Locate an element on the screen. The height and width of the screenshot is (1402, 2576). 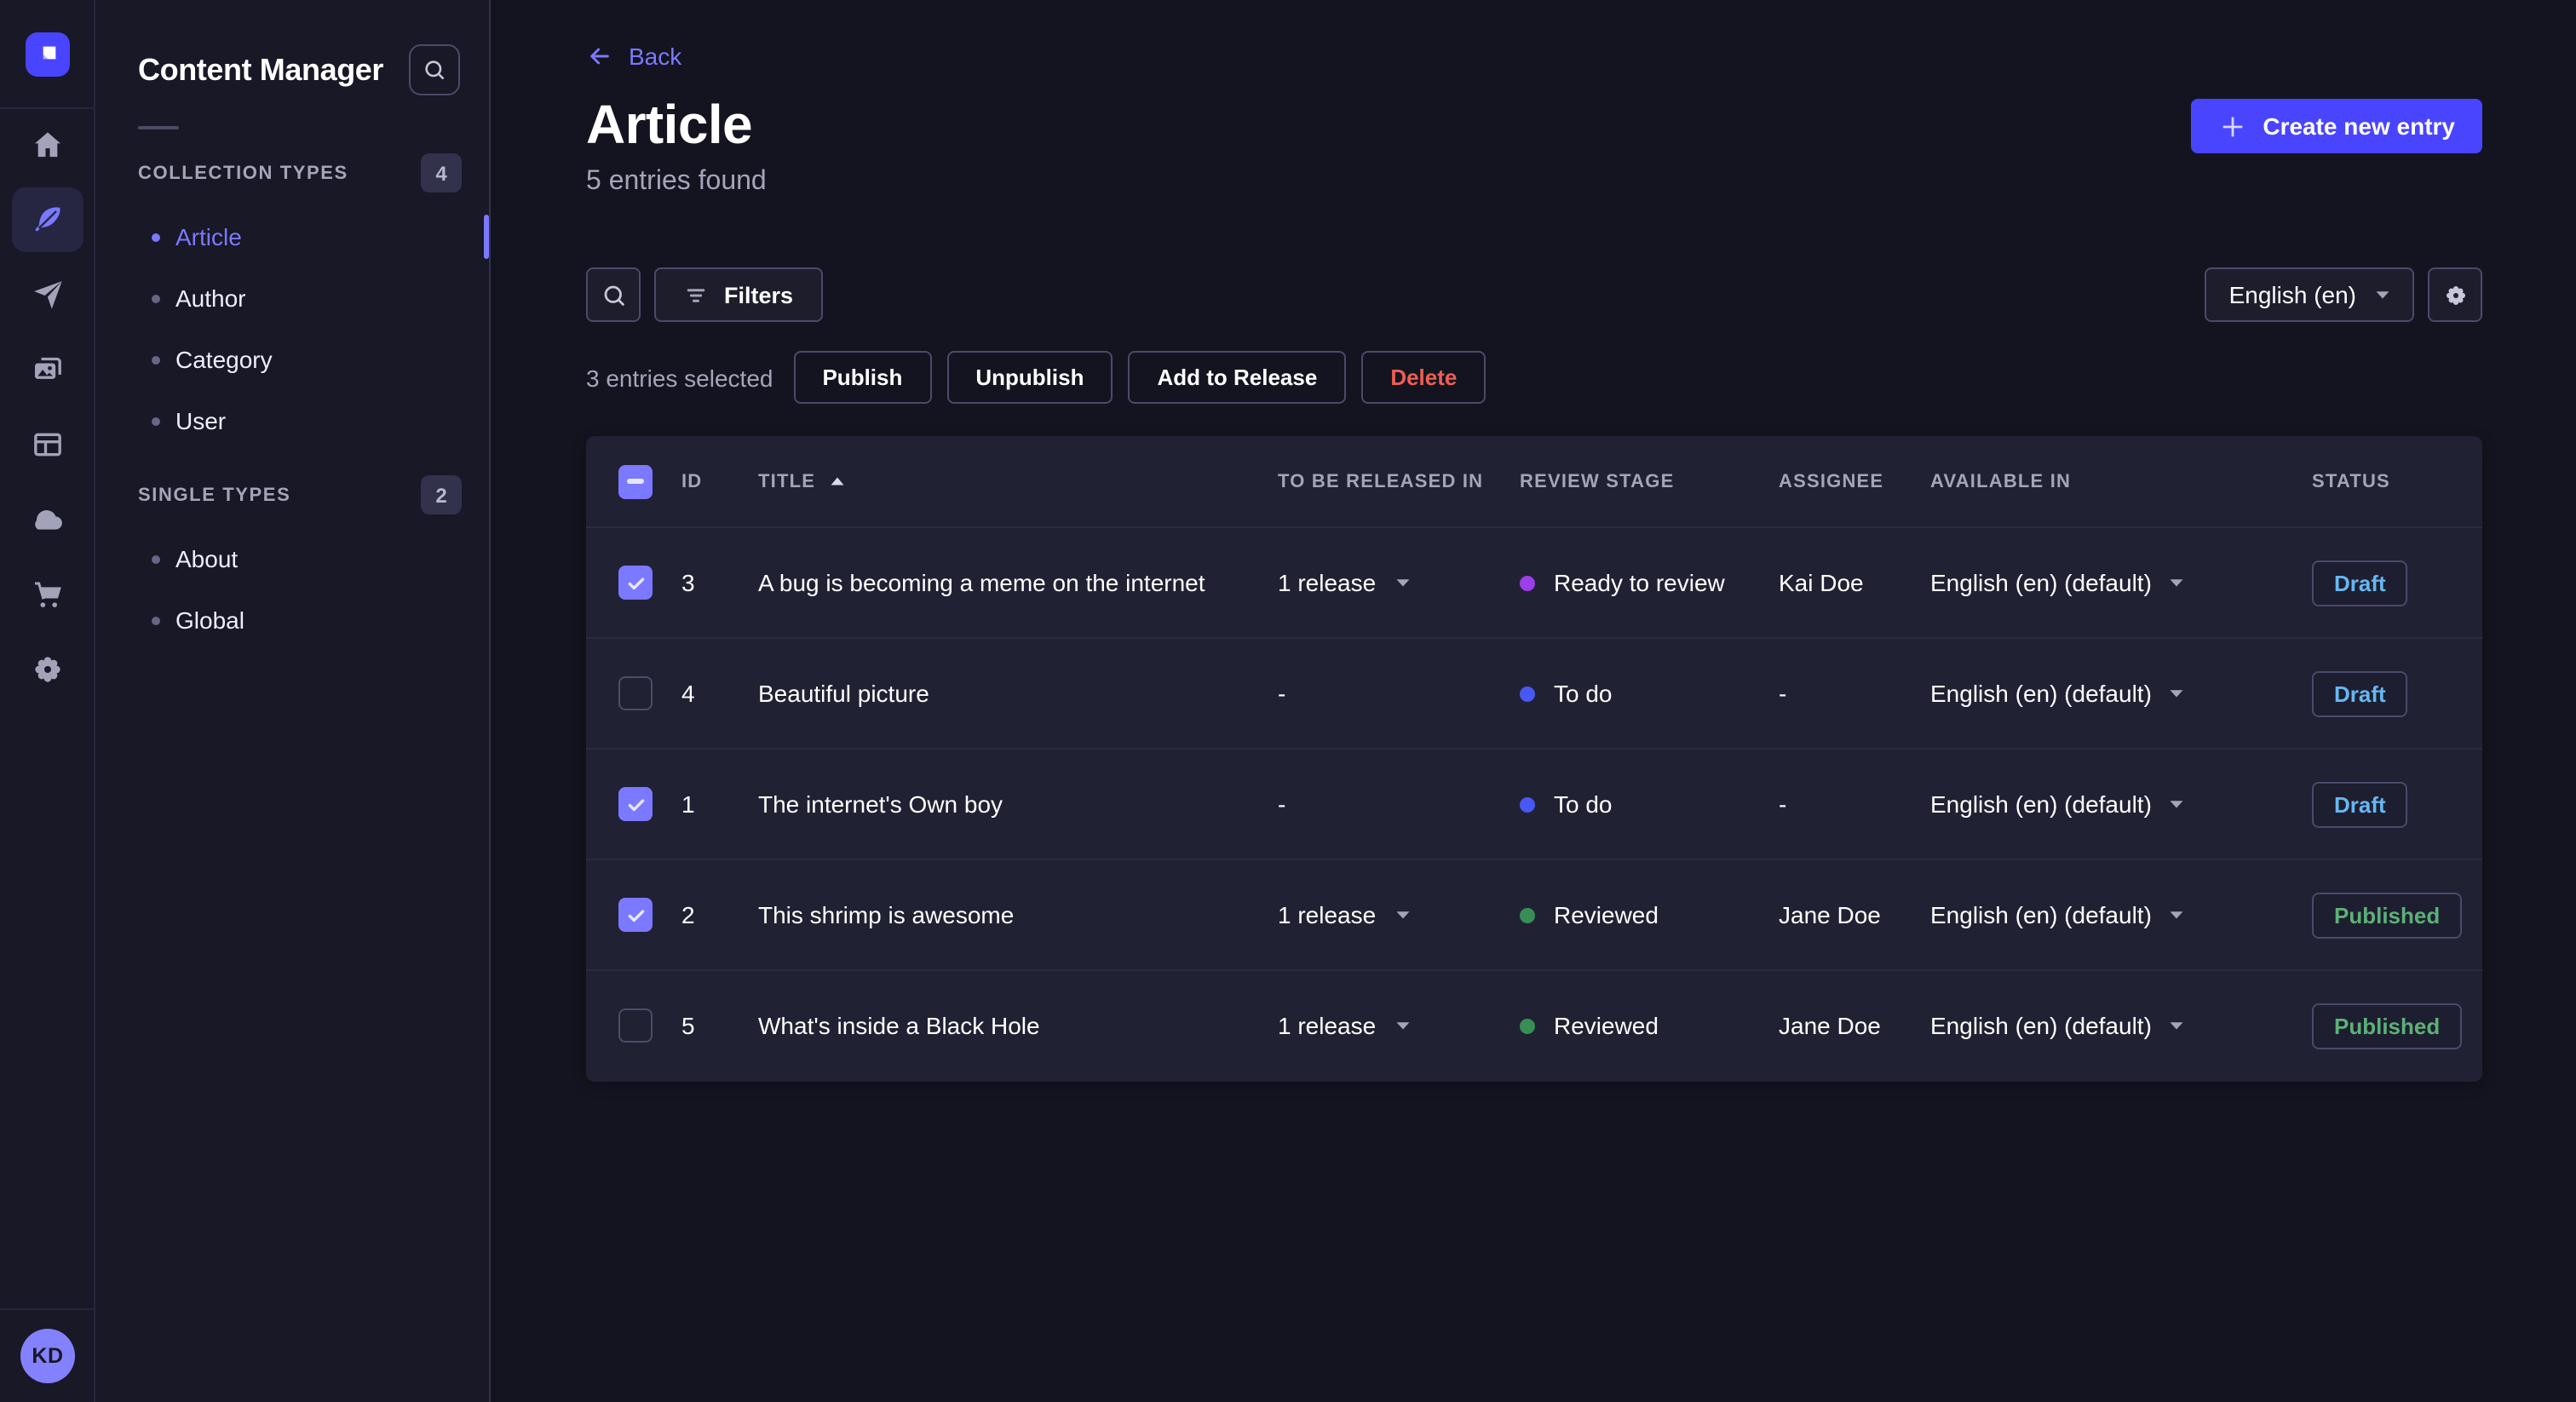
sidebar-item-label: User is located at coordinates (201, 420).